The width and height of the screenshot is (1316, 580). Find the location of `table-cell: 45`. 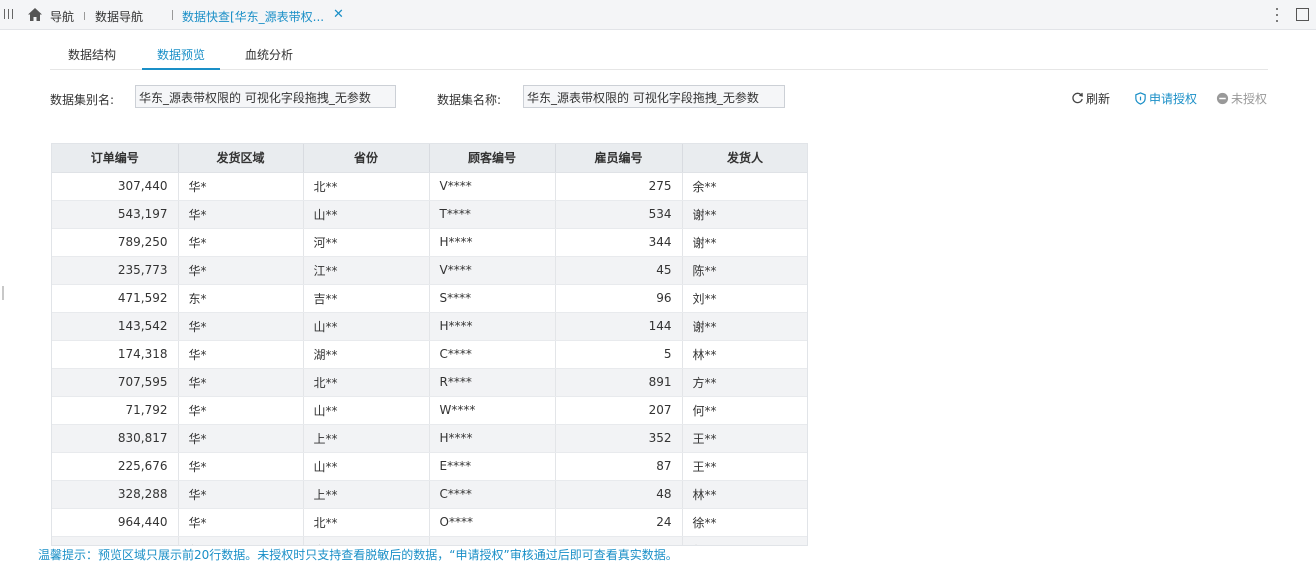

table-cell: 45 is located at coordinates (619, 270).